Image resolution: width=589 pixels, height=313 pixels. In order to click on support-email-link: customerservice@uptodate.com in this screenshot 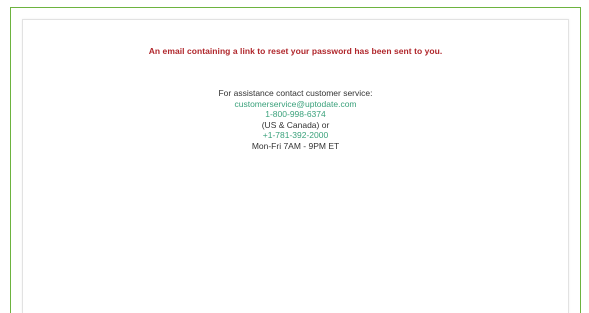, I will do `click(295, 104)`.